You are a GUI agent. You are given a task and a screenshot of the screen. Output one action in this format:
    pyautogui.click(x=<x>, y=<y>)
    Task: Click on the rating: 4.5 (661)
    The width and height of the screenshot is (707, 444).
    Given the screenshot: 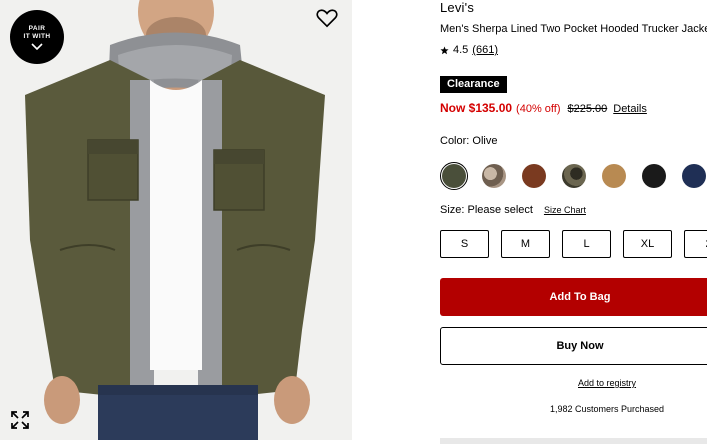 What is the action you would take?
    pyautogui.click(x=469, y=50)
    